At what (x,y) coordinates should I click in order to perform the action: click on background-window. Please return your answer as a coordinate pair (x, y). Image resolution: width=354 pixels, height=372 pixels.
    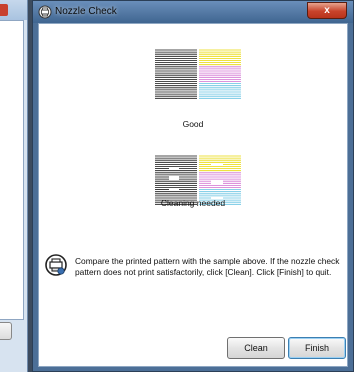
    Looking at the image, I should click on (14, 186).